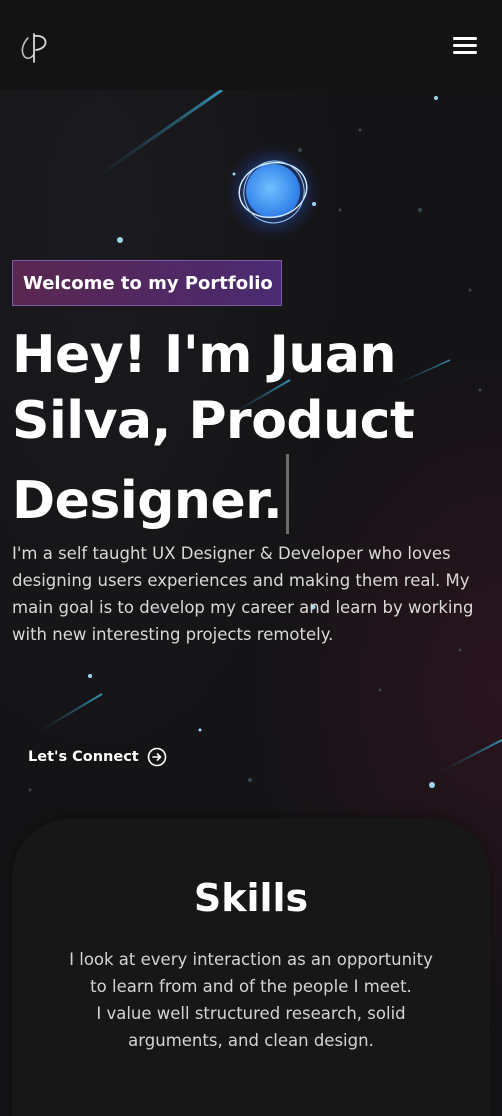  What do you see at coordinates (288, 494) in the screenshot?
I see `typing-caret` at bounding box center [288, 494].